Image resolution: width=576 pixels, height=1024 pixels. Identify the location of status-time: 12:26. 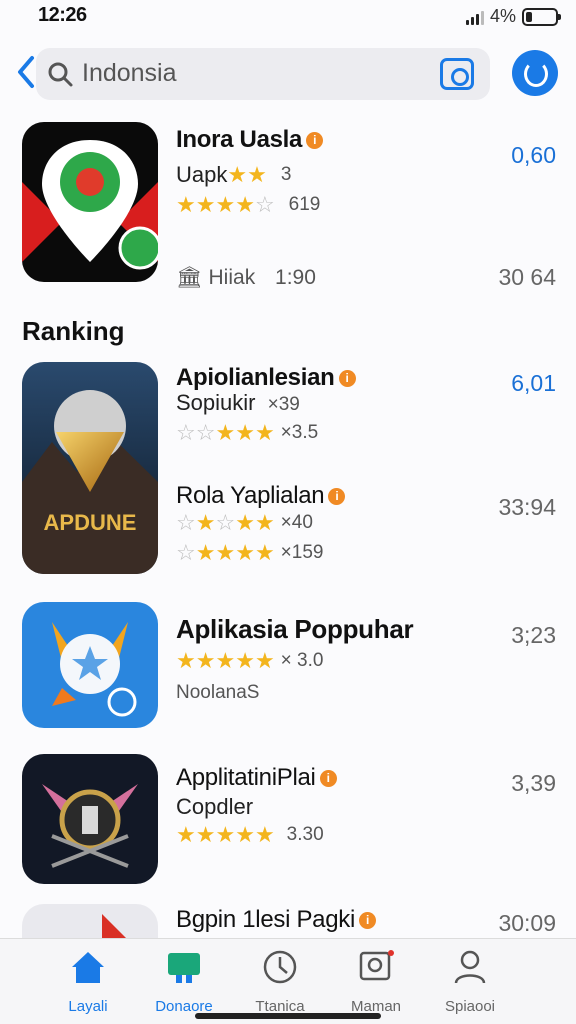
(62, 15).